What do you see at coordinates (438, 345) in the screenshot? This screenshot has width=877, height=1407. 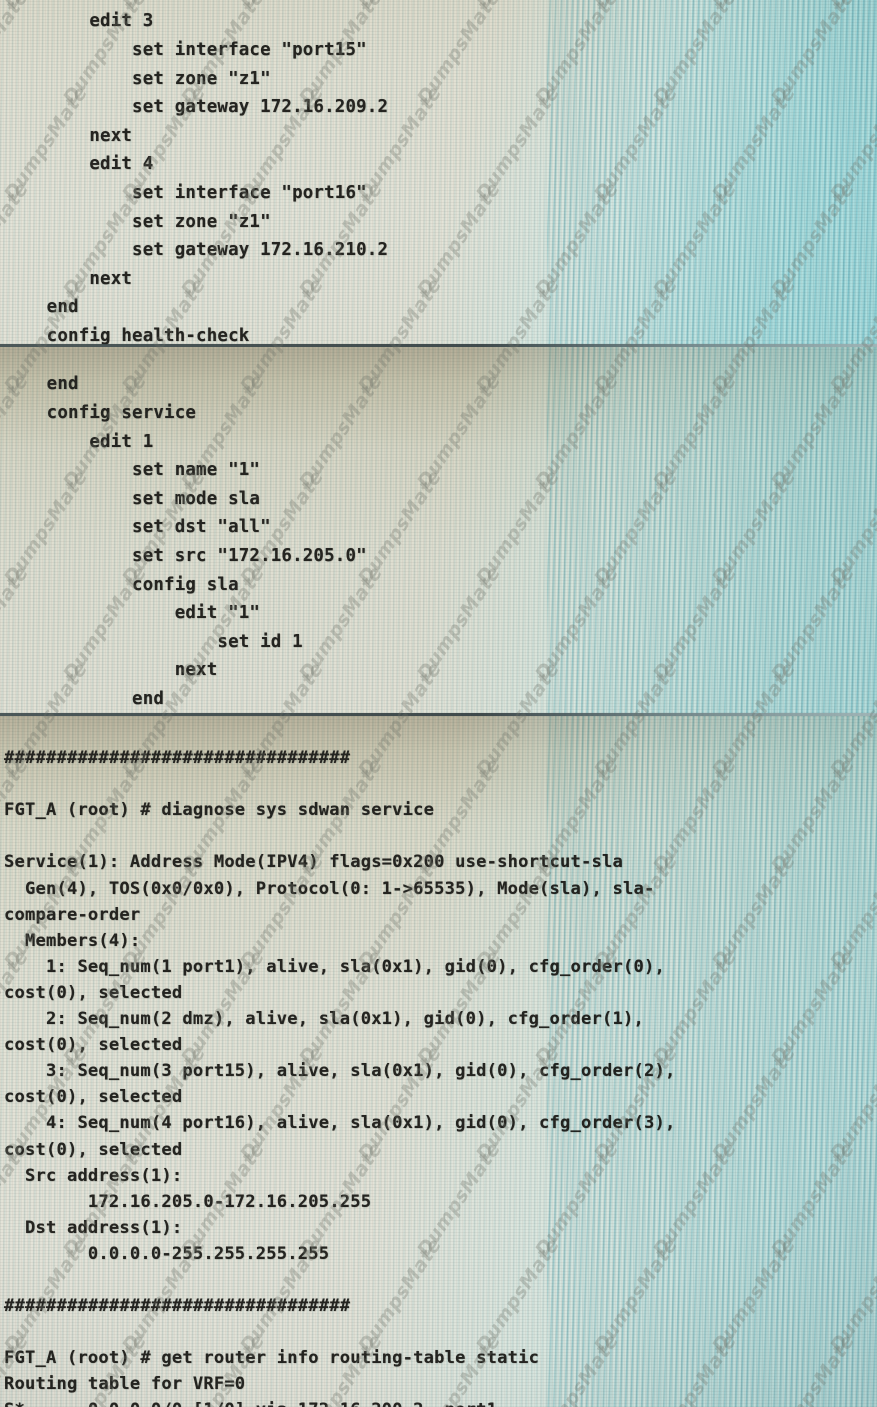 I see `panel-divider-top` at bounding box center [438, 345].